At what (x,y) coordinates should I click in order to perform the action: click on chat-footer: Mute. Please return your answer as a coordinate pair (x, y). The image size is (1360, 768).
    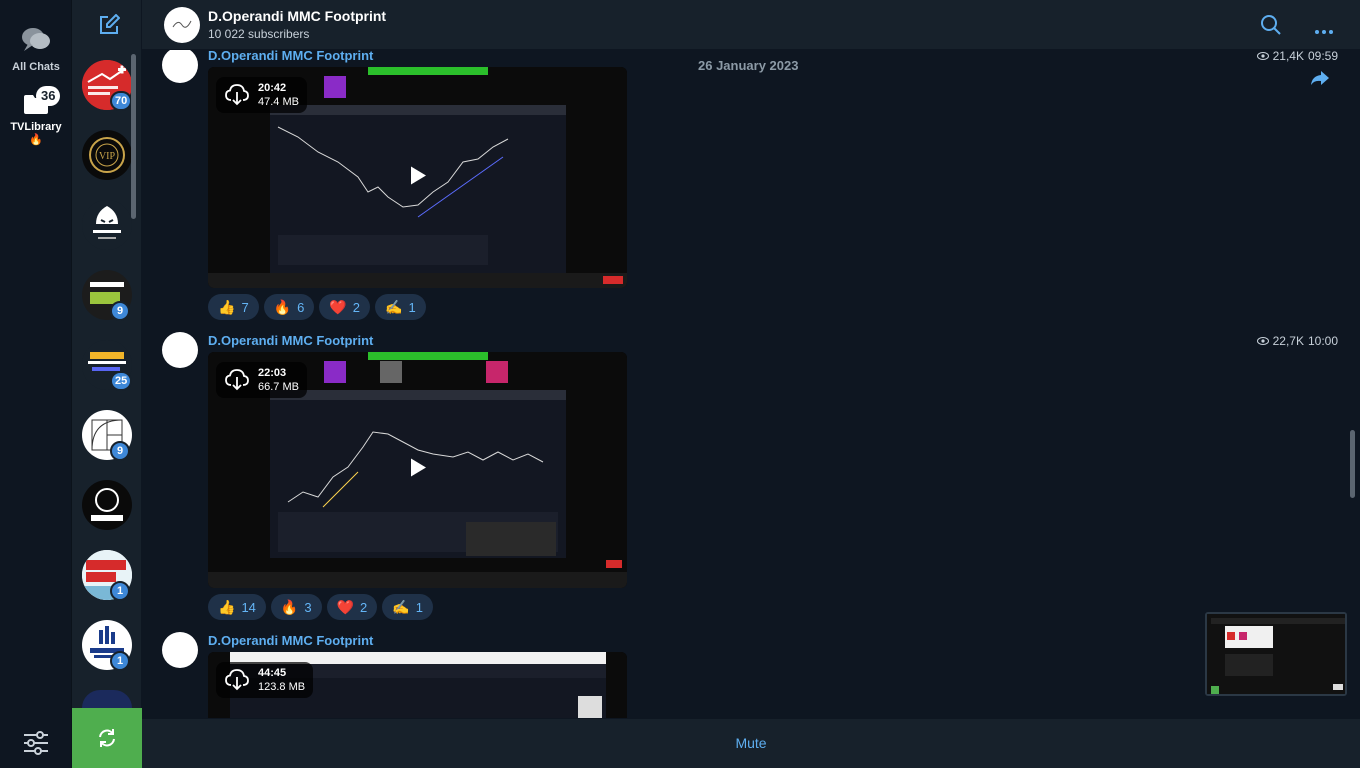
    Looking at the image, I should click on (751, 743).